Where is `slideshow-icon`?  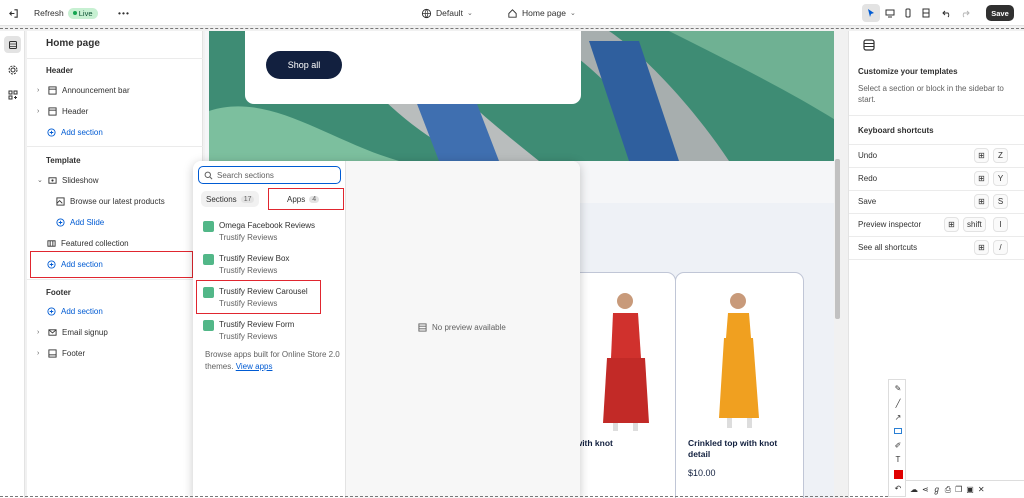 slideshow-icon is located at coordinates (52, 180).